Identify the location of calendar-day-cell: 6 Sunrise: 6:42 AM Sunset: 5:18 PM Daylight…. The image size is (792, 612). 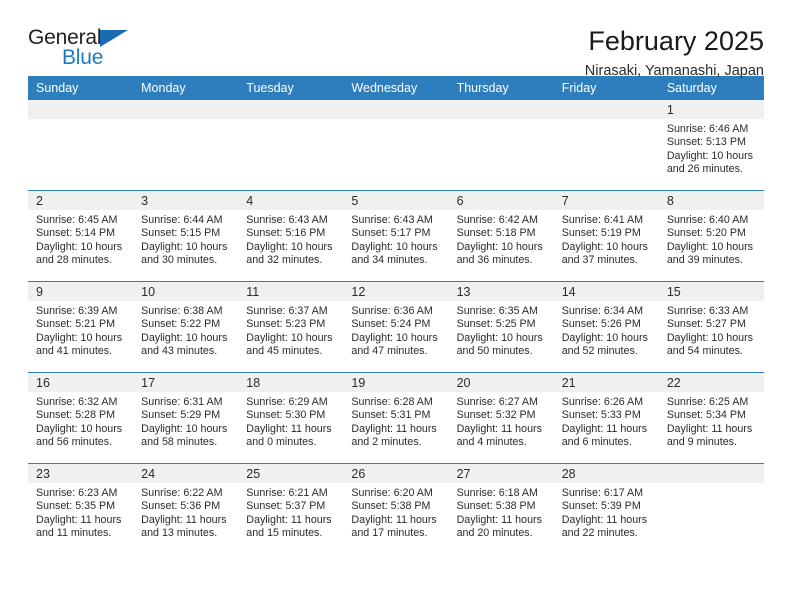
(501, 236).